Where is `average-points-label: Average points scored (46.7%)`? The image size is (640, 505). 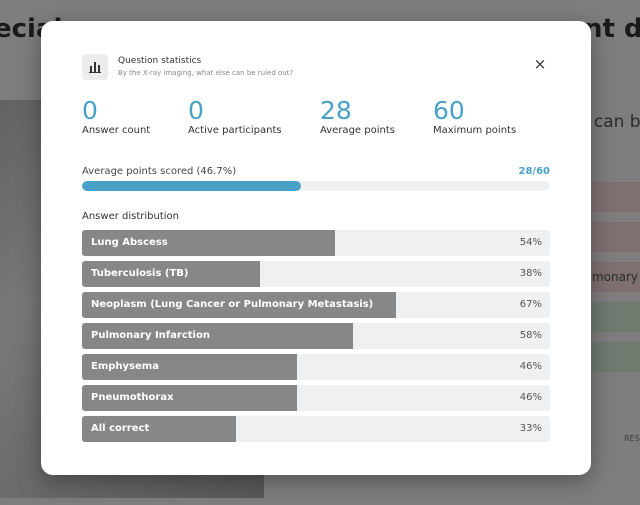 average-points-label: Average points scored (46.7%) is located at coordinates (159, 171).